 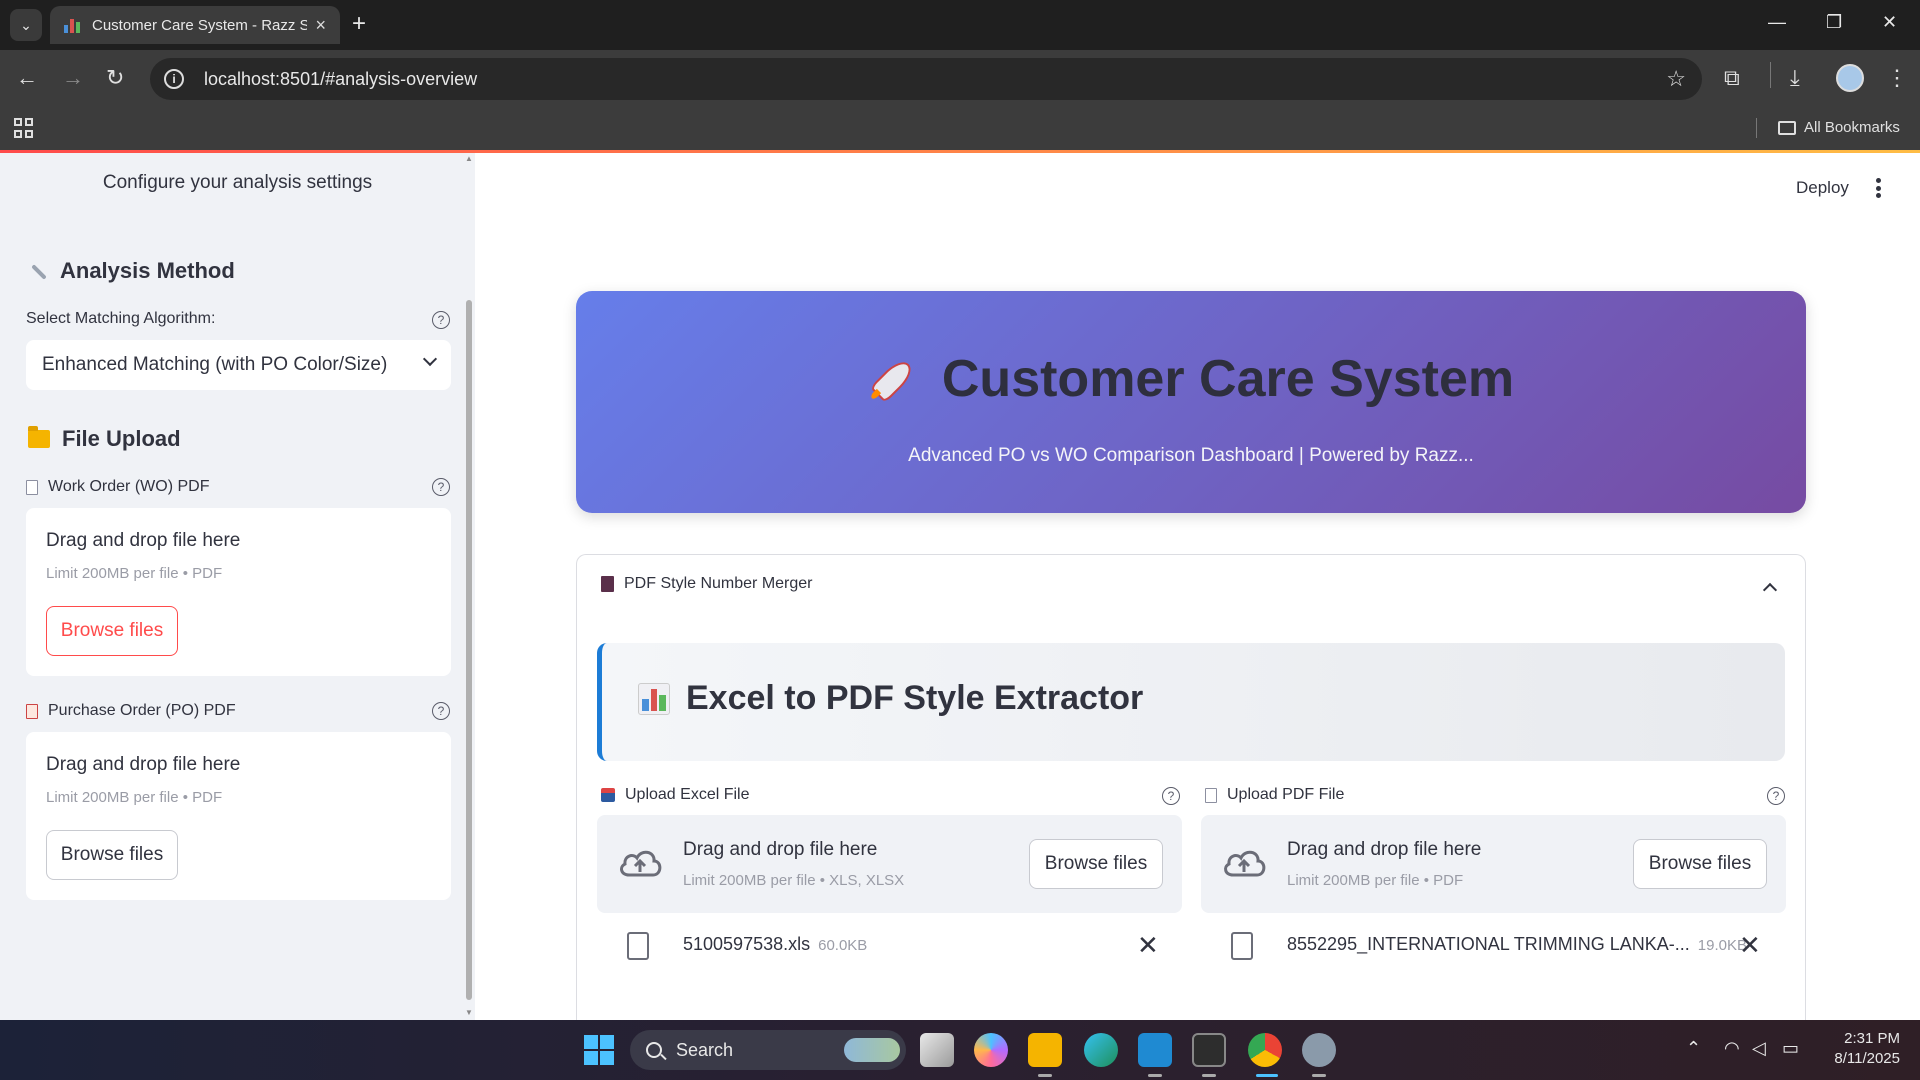 I want to click on expander-label: PDF Style Number Merger, so click(x=718, y=583).